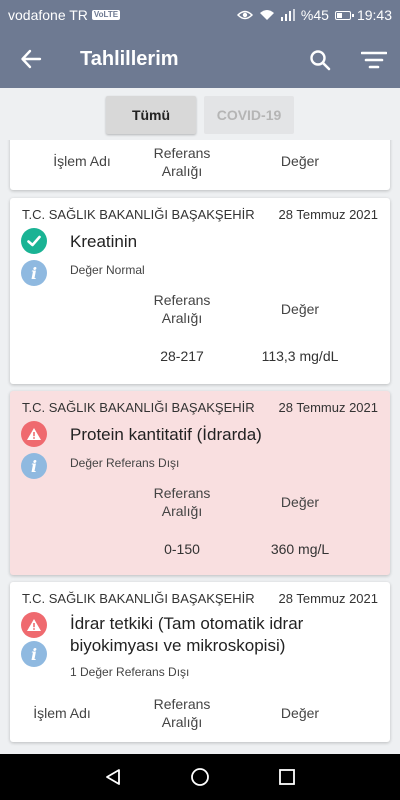 The image size is (400, 800). What do you see at coordinates (249, 115) in the screenshot?
I see `tab-covid-19: COVID-19` at bounding box center [249, 115].